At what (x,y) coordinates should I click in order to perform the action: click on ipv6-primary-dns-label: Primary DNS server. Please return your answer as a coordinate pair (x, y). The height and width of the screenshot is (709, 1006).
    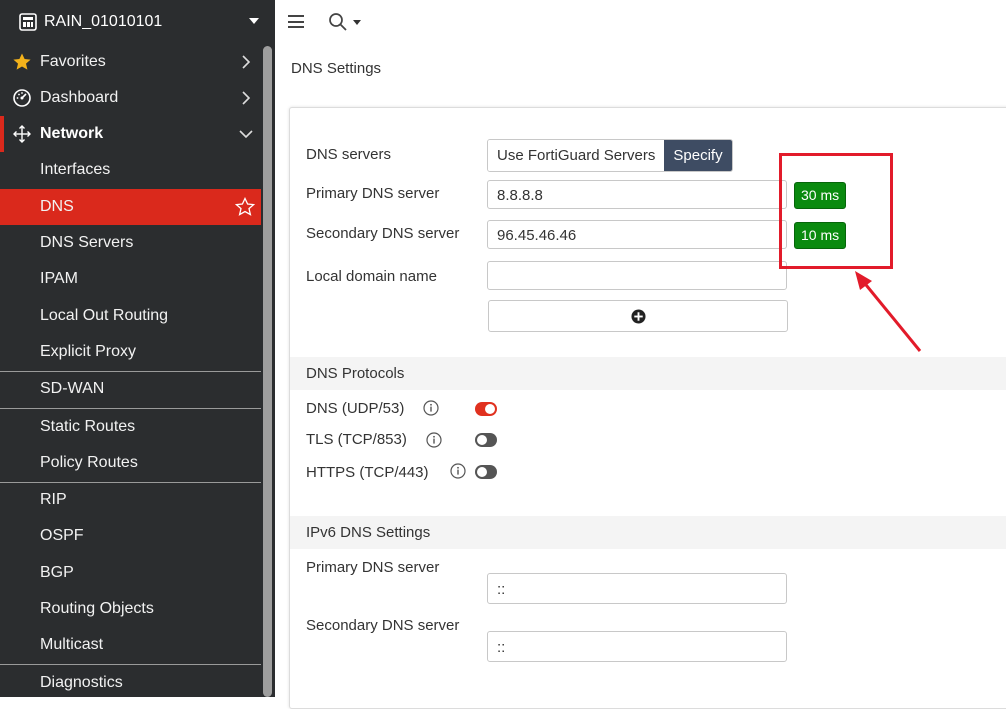
    Looking at the image, I should click on (373, 567).